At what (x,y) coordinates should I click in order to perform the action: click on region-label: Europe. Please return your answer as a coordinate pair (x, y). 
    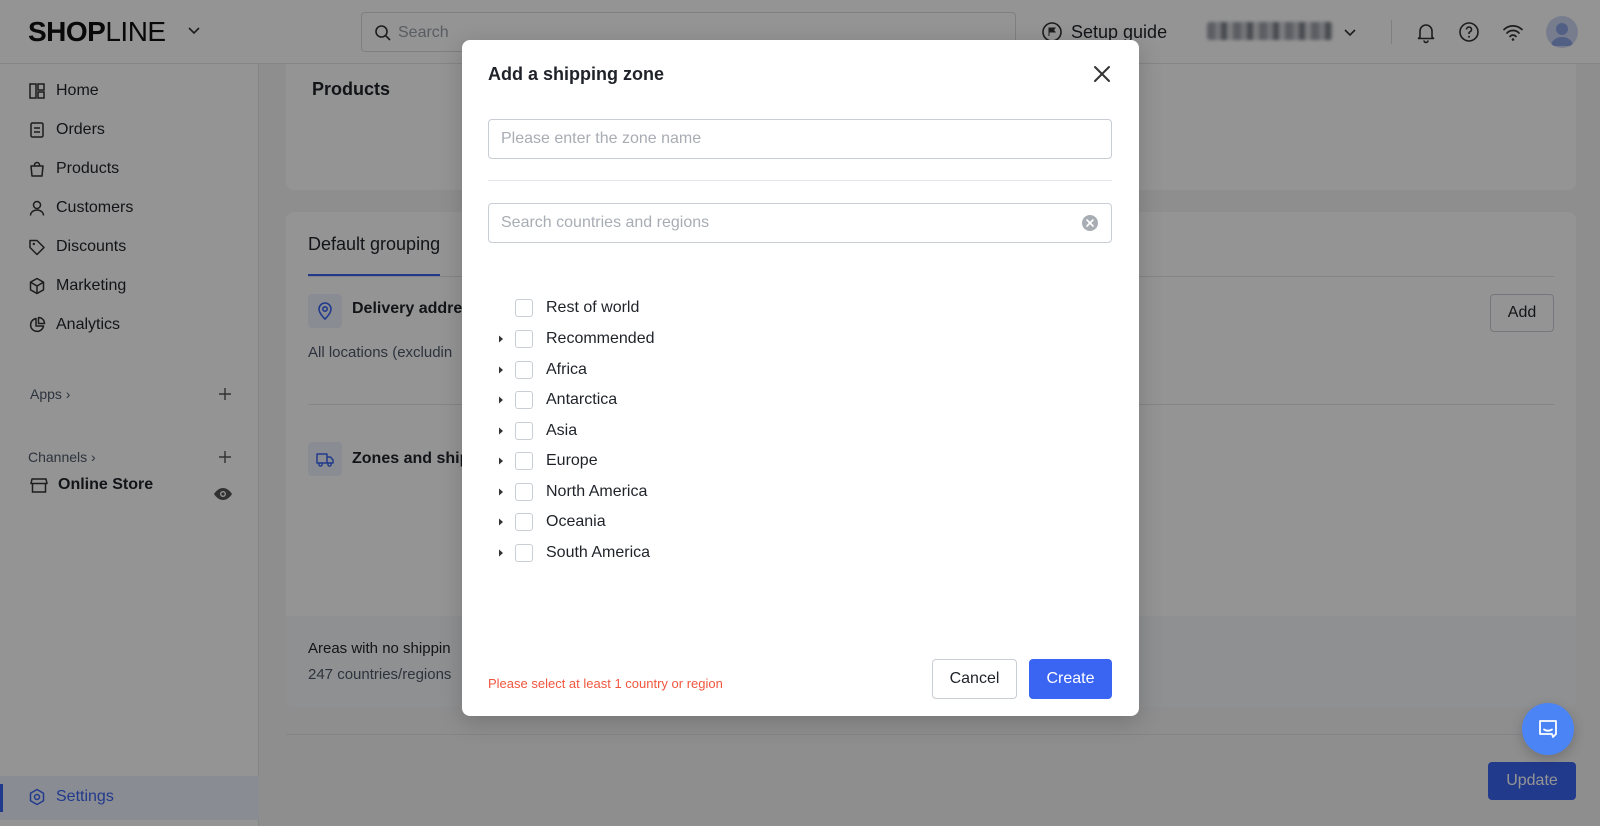
    Looking at the image, I should click on (572, 460).